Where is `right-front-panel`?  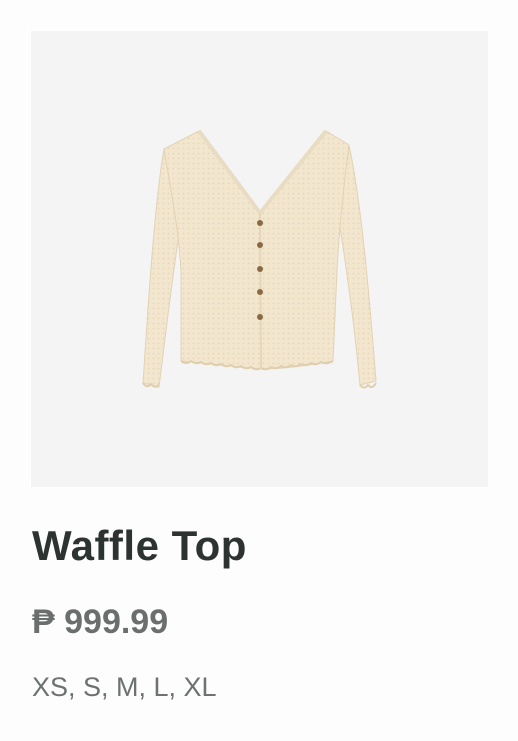 right-front-panel is located at coordinates (304, 250).